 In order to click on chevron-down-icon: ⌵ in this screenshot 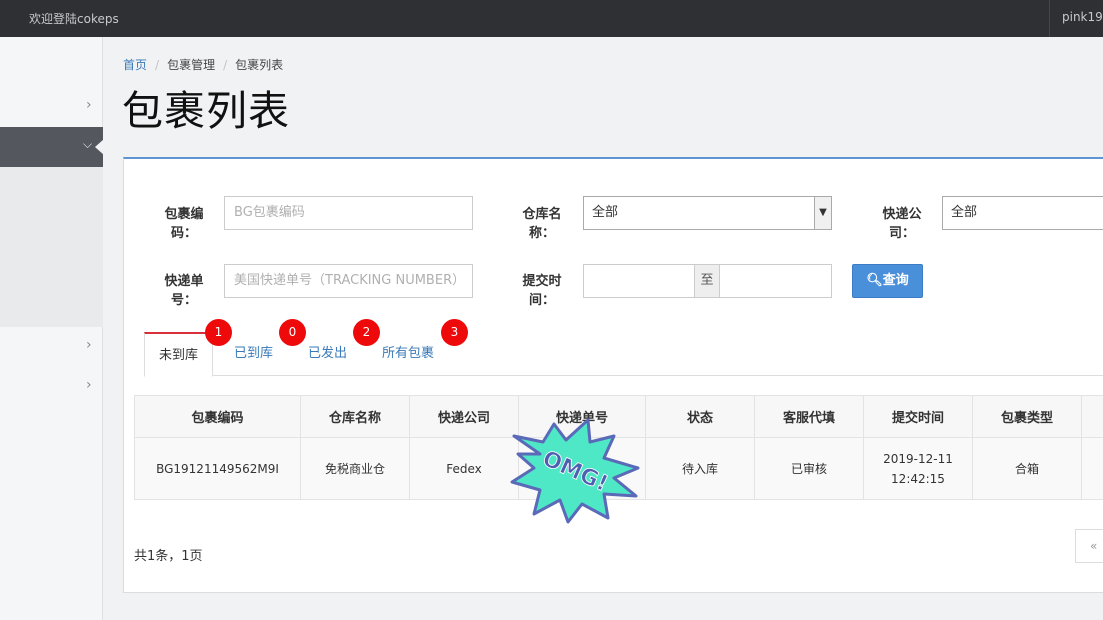, I will do `click(88, 144)`.